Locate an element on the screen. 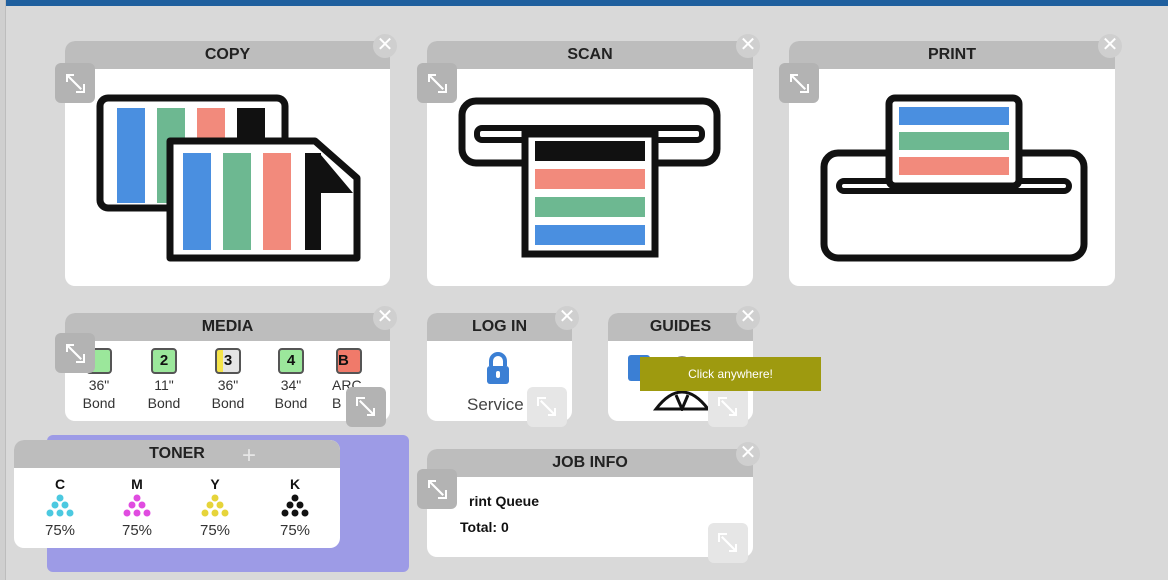 The width and height of the screenshot is (1168, 580). guides-title: GUIDES is located at coordinates (680, 327).